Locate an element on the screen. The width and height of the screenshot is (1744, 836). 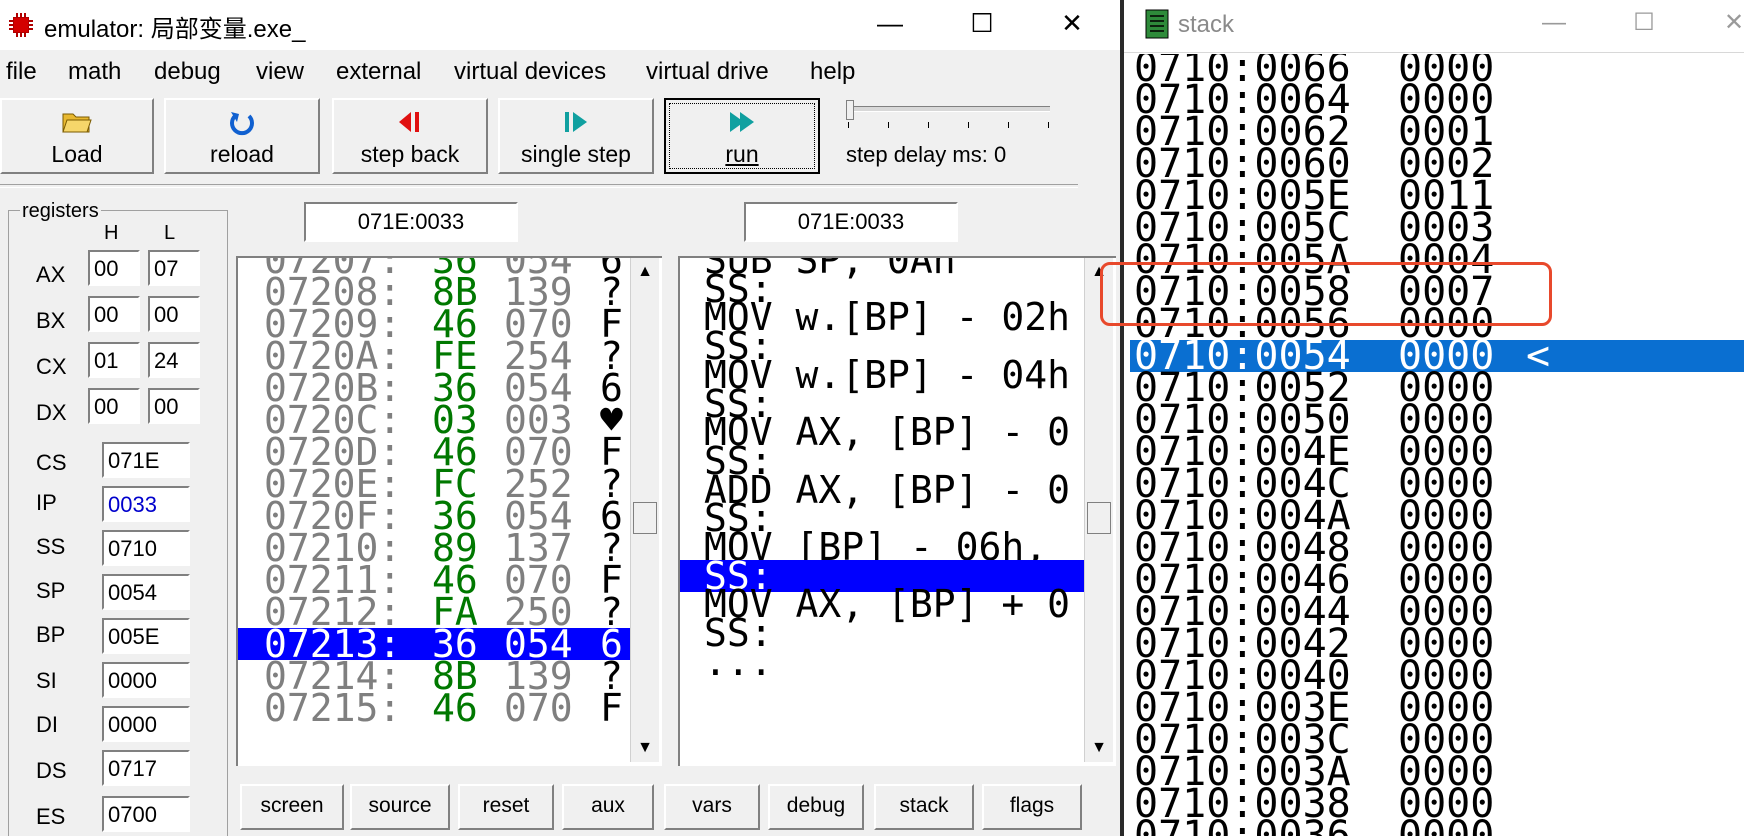
bp-field: 005E is located at coordinates (146, 636).